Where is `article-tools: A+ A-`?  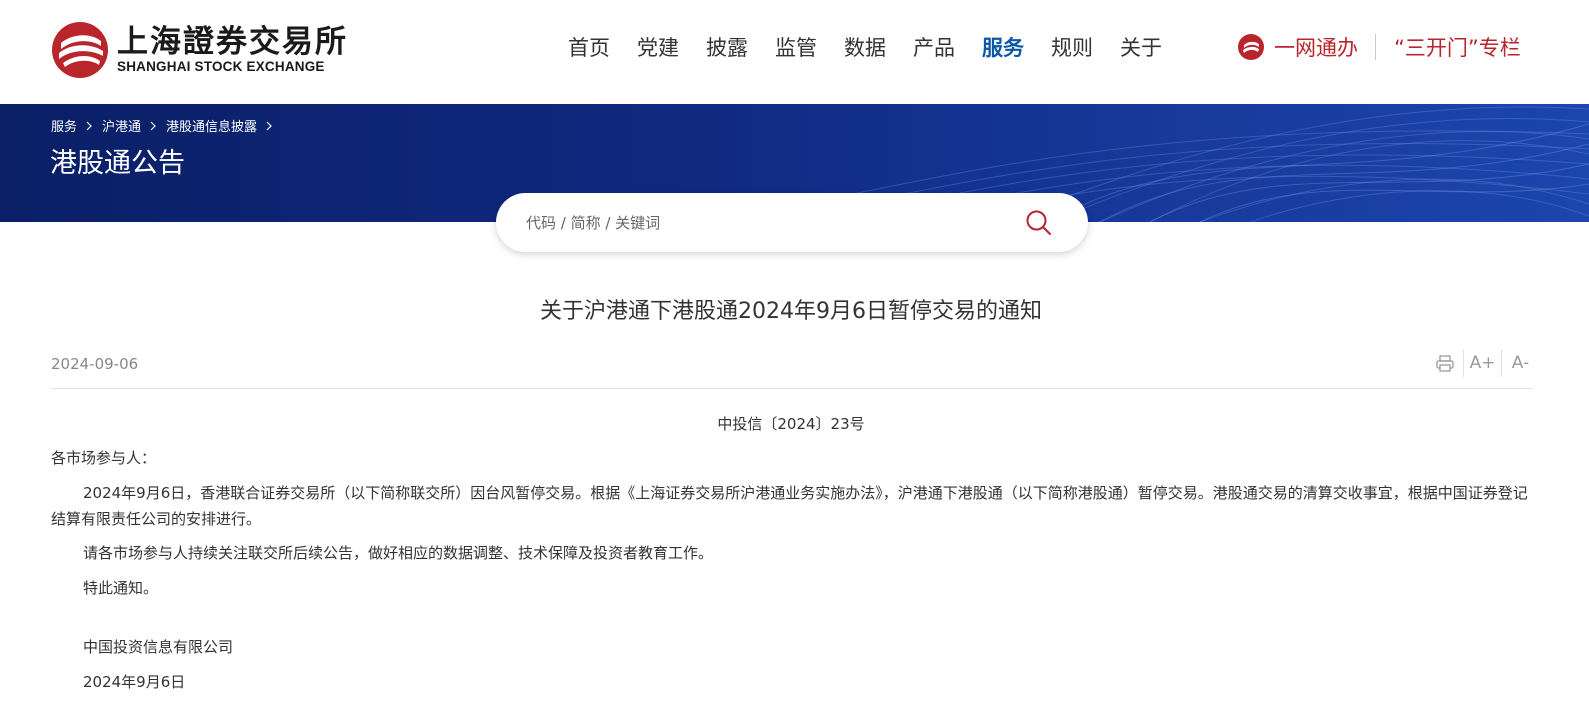 article-tools: A+ A- is located at coordinates (1482, 363).